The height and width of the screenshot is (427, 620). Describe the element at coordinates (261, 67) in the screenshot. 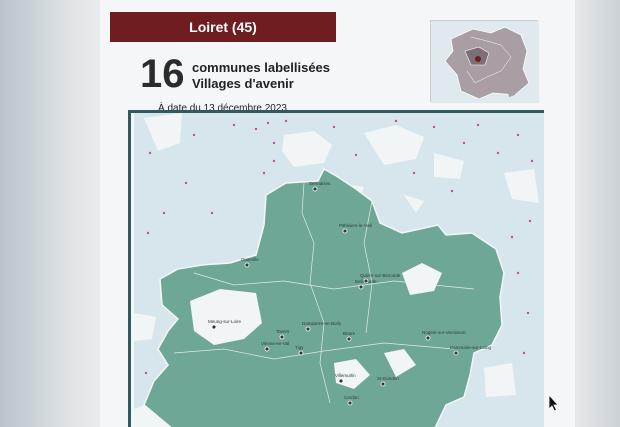

I see `subtitle-line-1: communes labellisées` at that location.